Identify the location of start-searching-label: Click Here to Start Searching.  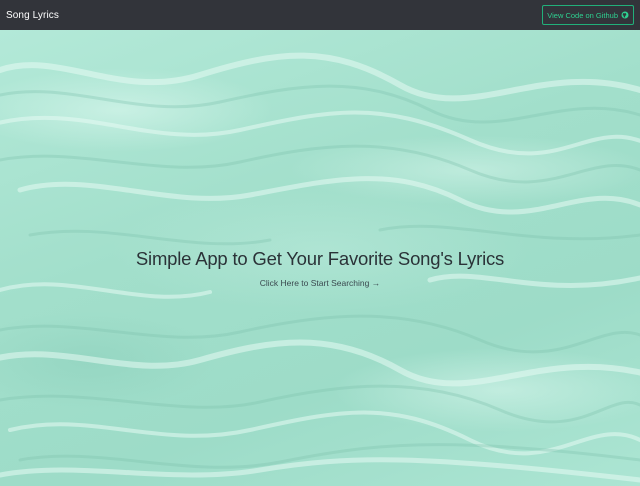
(314, 283).